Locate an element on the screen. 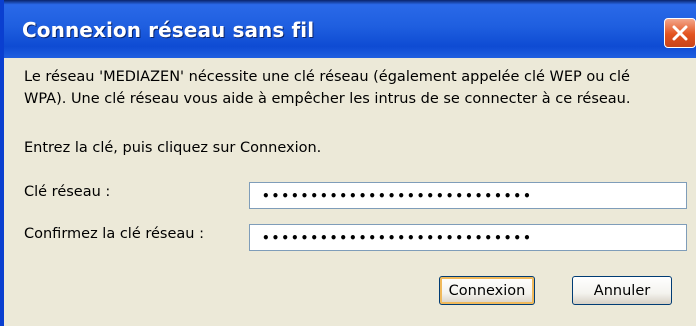  window-title: Connexion réseau sans fil is located at coordinates (168, 30).